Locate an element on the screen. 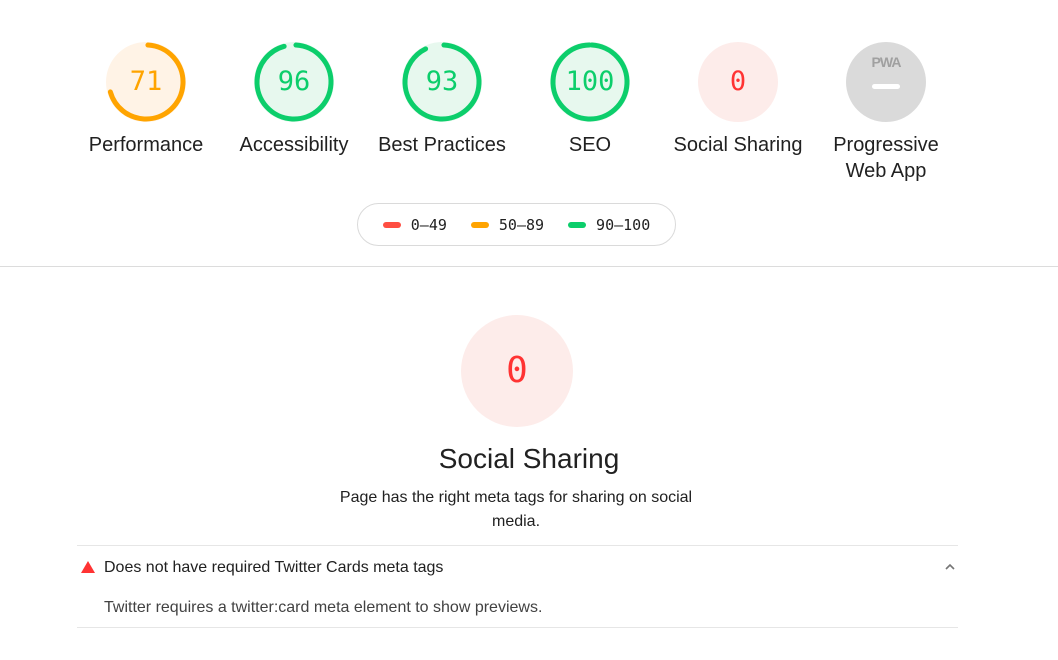 Image resolution: width=1058 pixels, height=660 pixels. gauge-performance: 71 Performance is located at coordinates (146, 99).